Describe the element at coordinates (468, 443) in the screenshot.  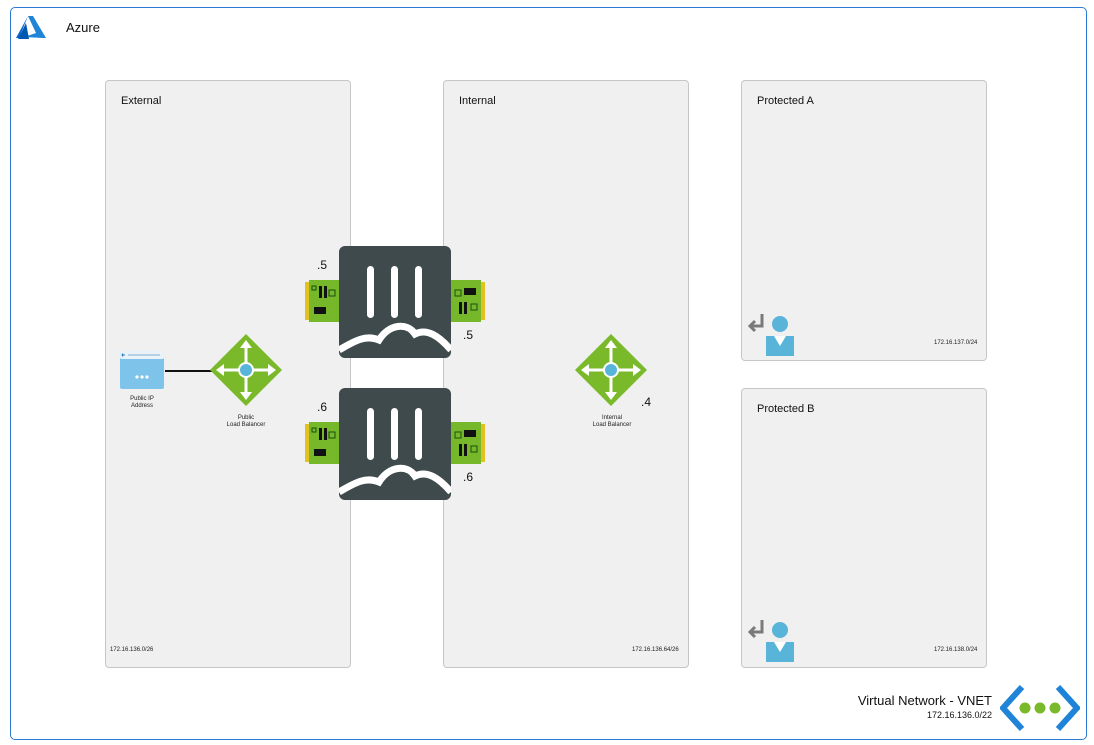
I see `fw2-internal-nic-icon` at that location.